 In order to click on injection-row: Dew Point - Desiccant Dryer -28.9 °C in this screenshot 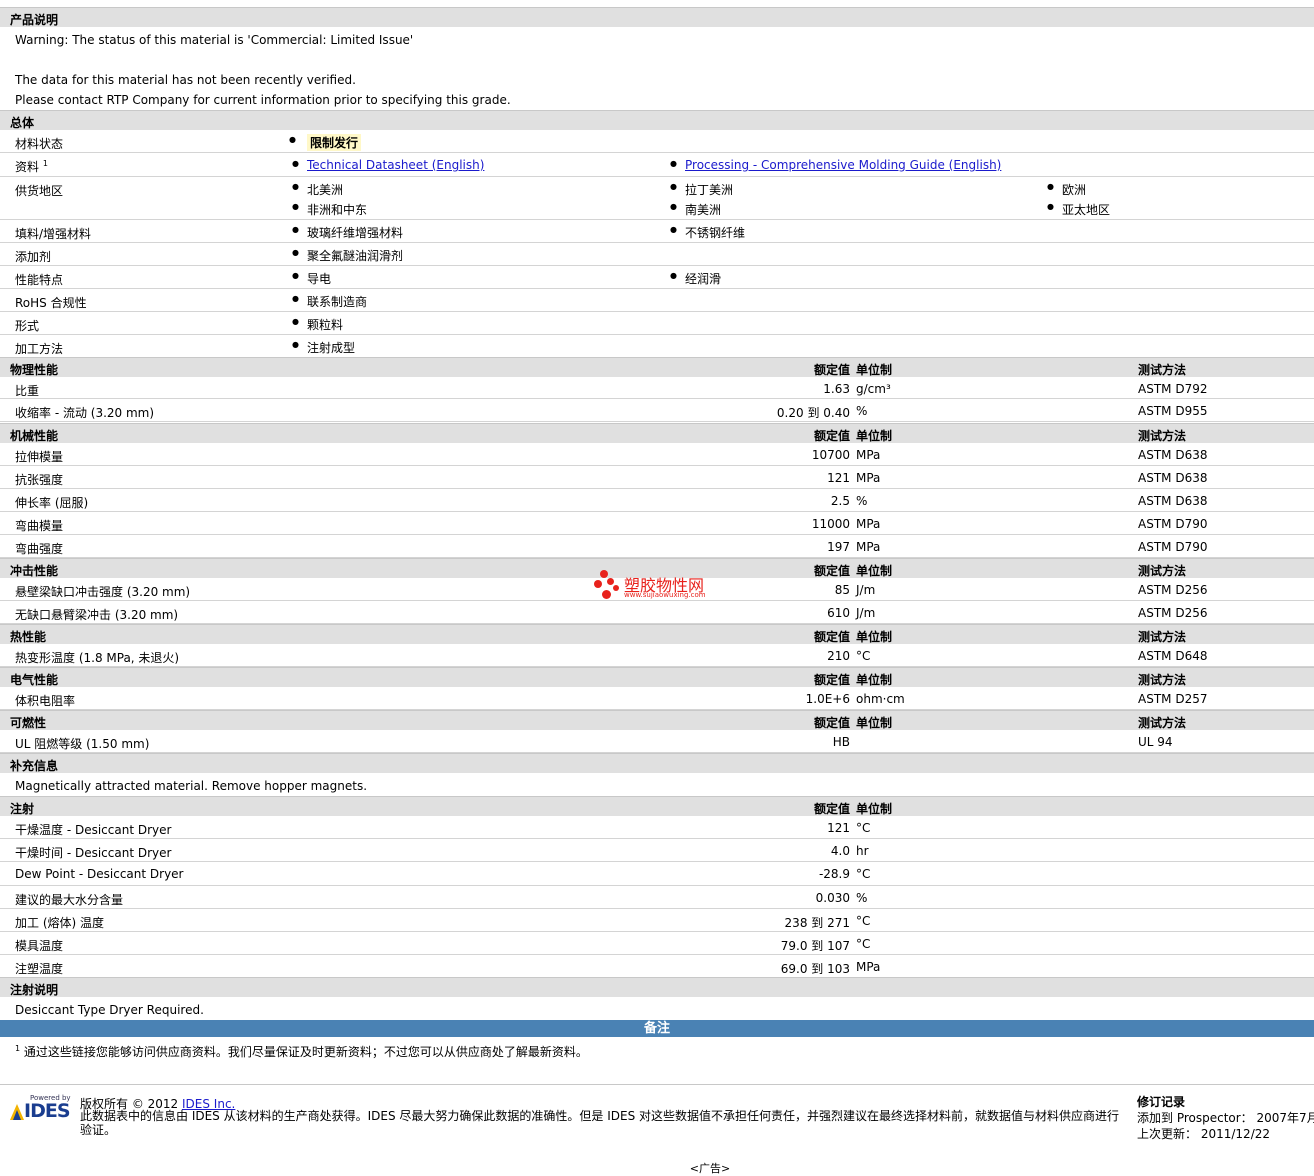, I will do `click(657, 874)`.